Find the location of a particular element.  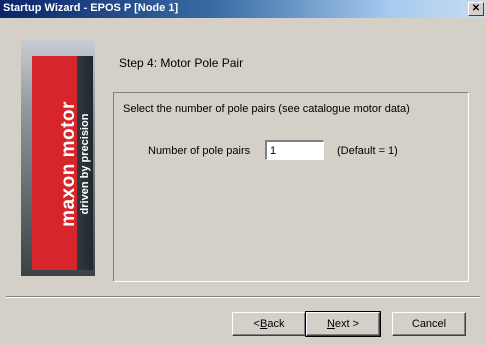

back-button-rest: ack is located at coordinates (276, 324).